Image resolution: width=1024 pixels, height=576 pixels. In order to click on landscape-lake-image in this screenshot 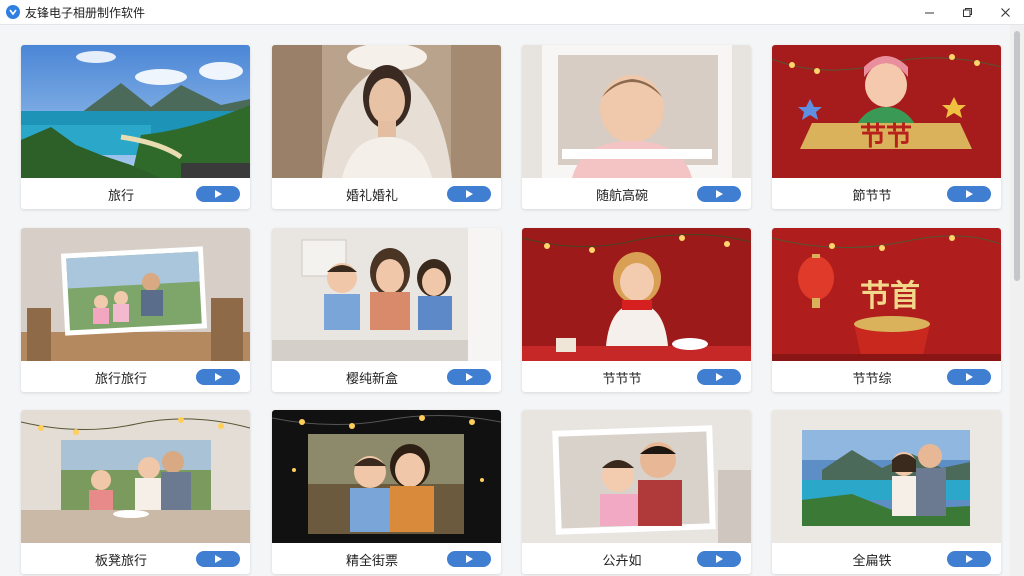, I will do `click(135, 111)`.